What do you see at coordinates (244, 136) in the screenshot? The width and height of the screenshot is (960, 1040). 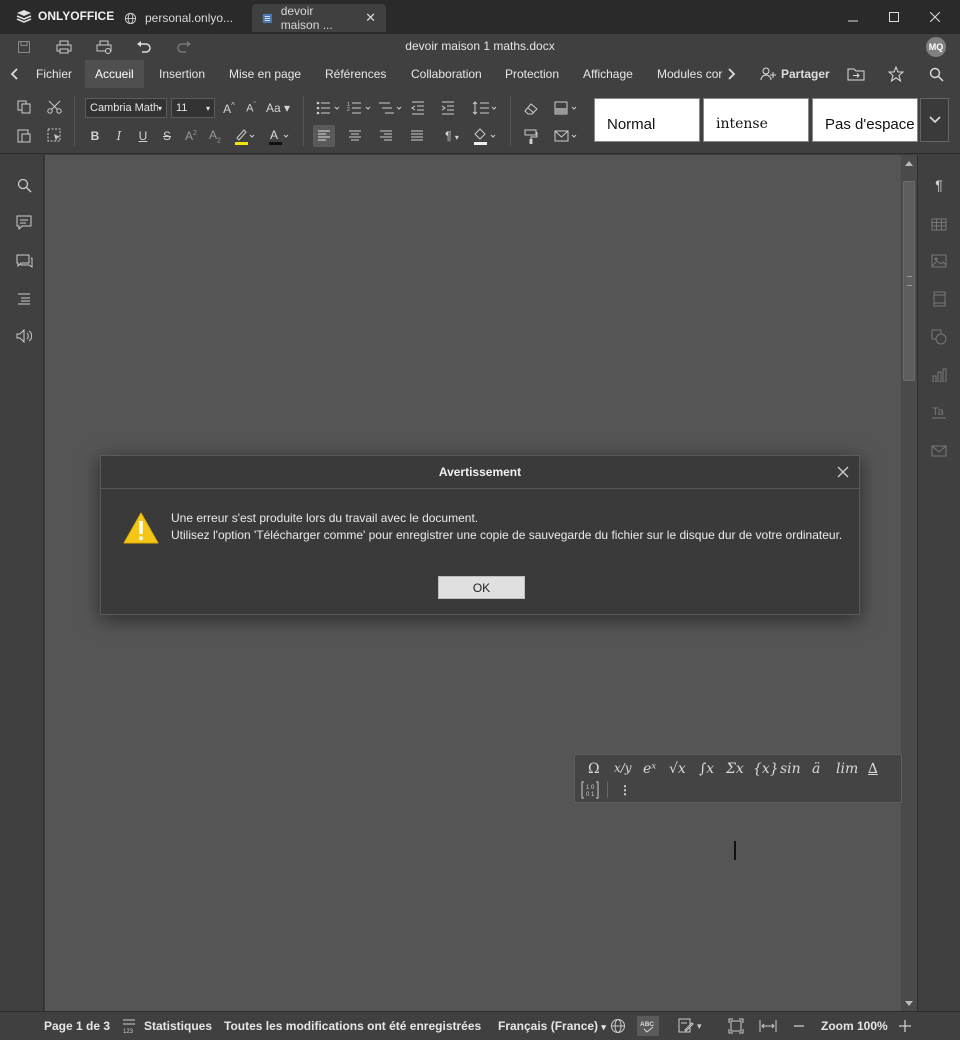 I see `highlight-color-button` at bounding box center [244, 136].